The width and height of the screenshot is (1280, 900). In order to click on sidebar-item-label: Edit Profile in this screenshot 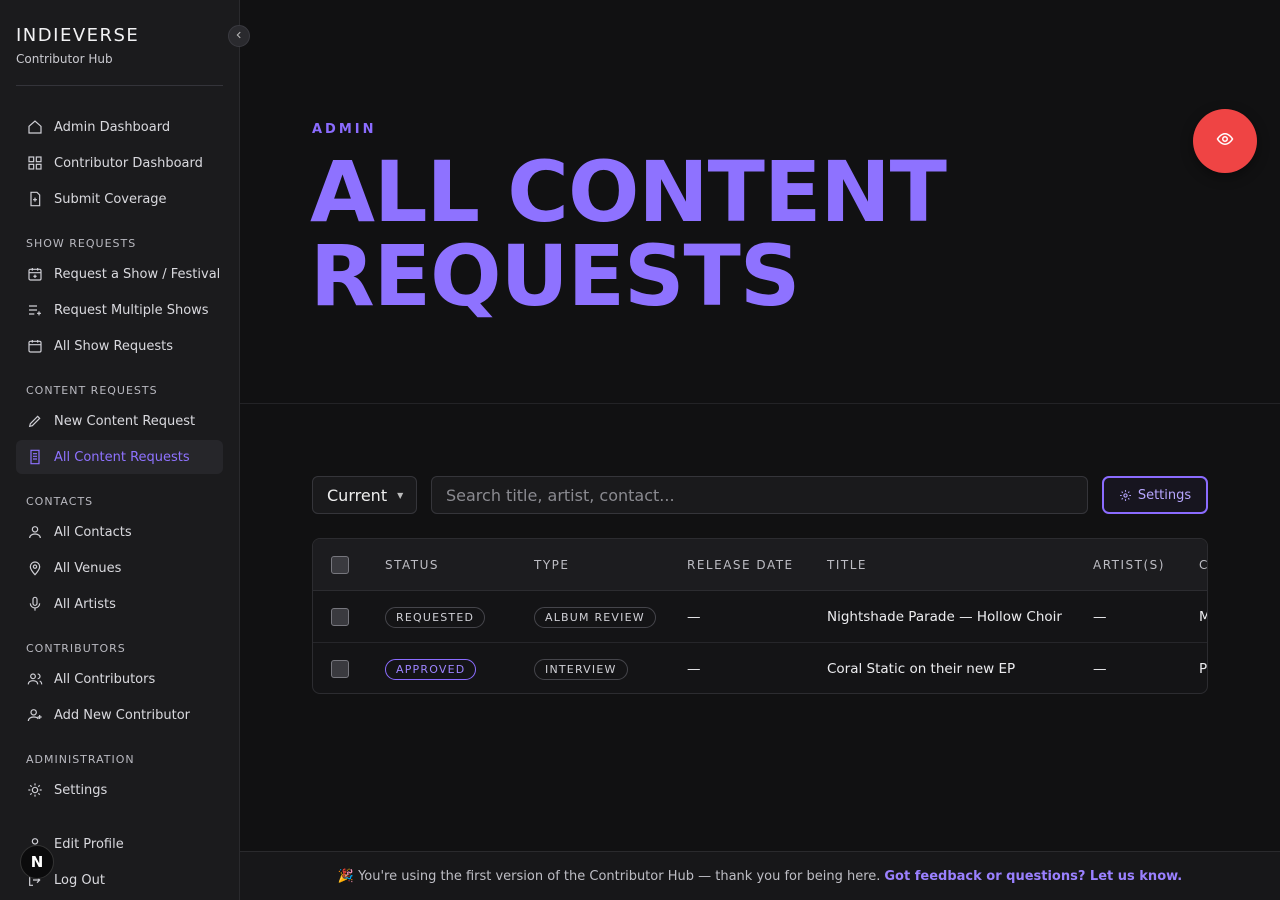, I will do `click(89, 844)`.